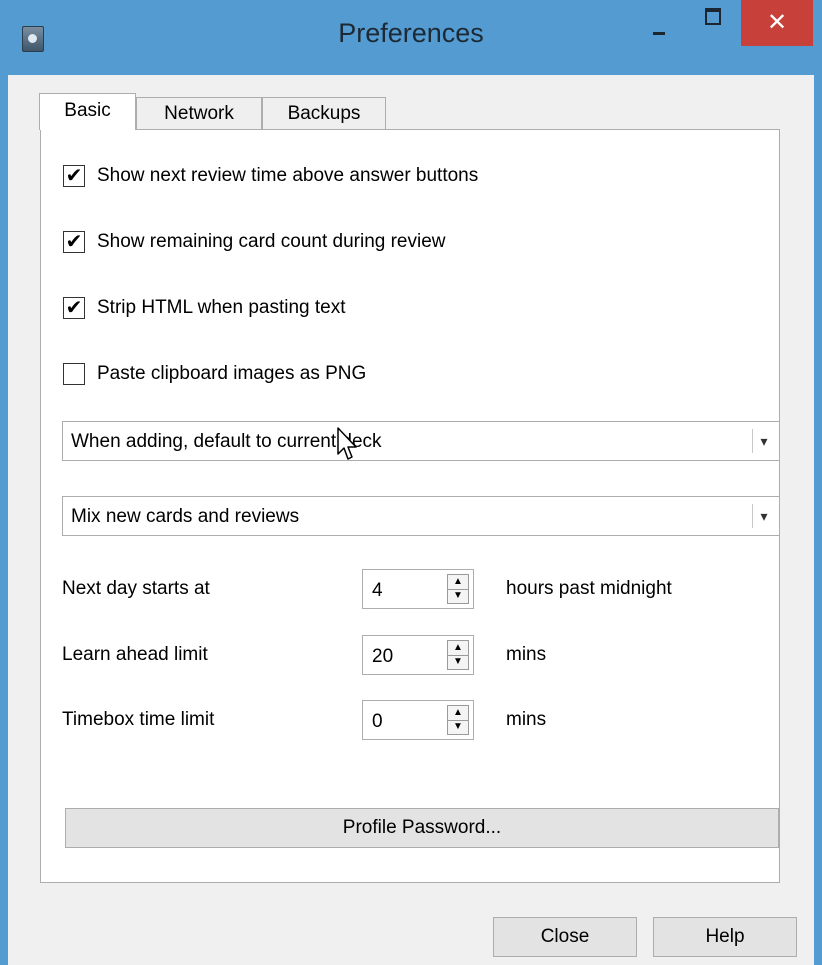 This screenshot has height=965, width=822. Describe the element at coordinates (199, 113) in the screenshot. I see `tab-network: Network` at that location.